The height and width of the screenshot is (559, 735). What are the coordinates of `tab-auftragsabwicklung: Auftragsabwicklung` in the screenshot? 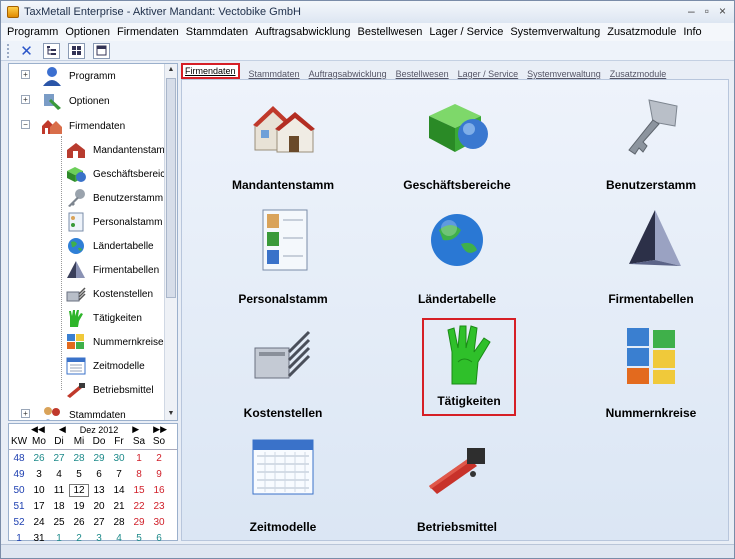 It's located at (348, 74).